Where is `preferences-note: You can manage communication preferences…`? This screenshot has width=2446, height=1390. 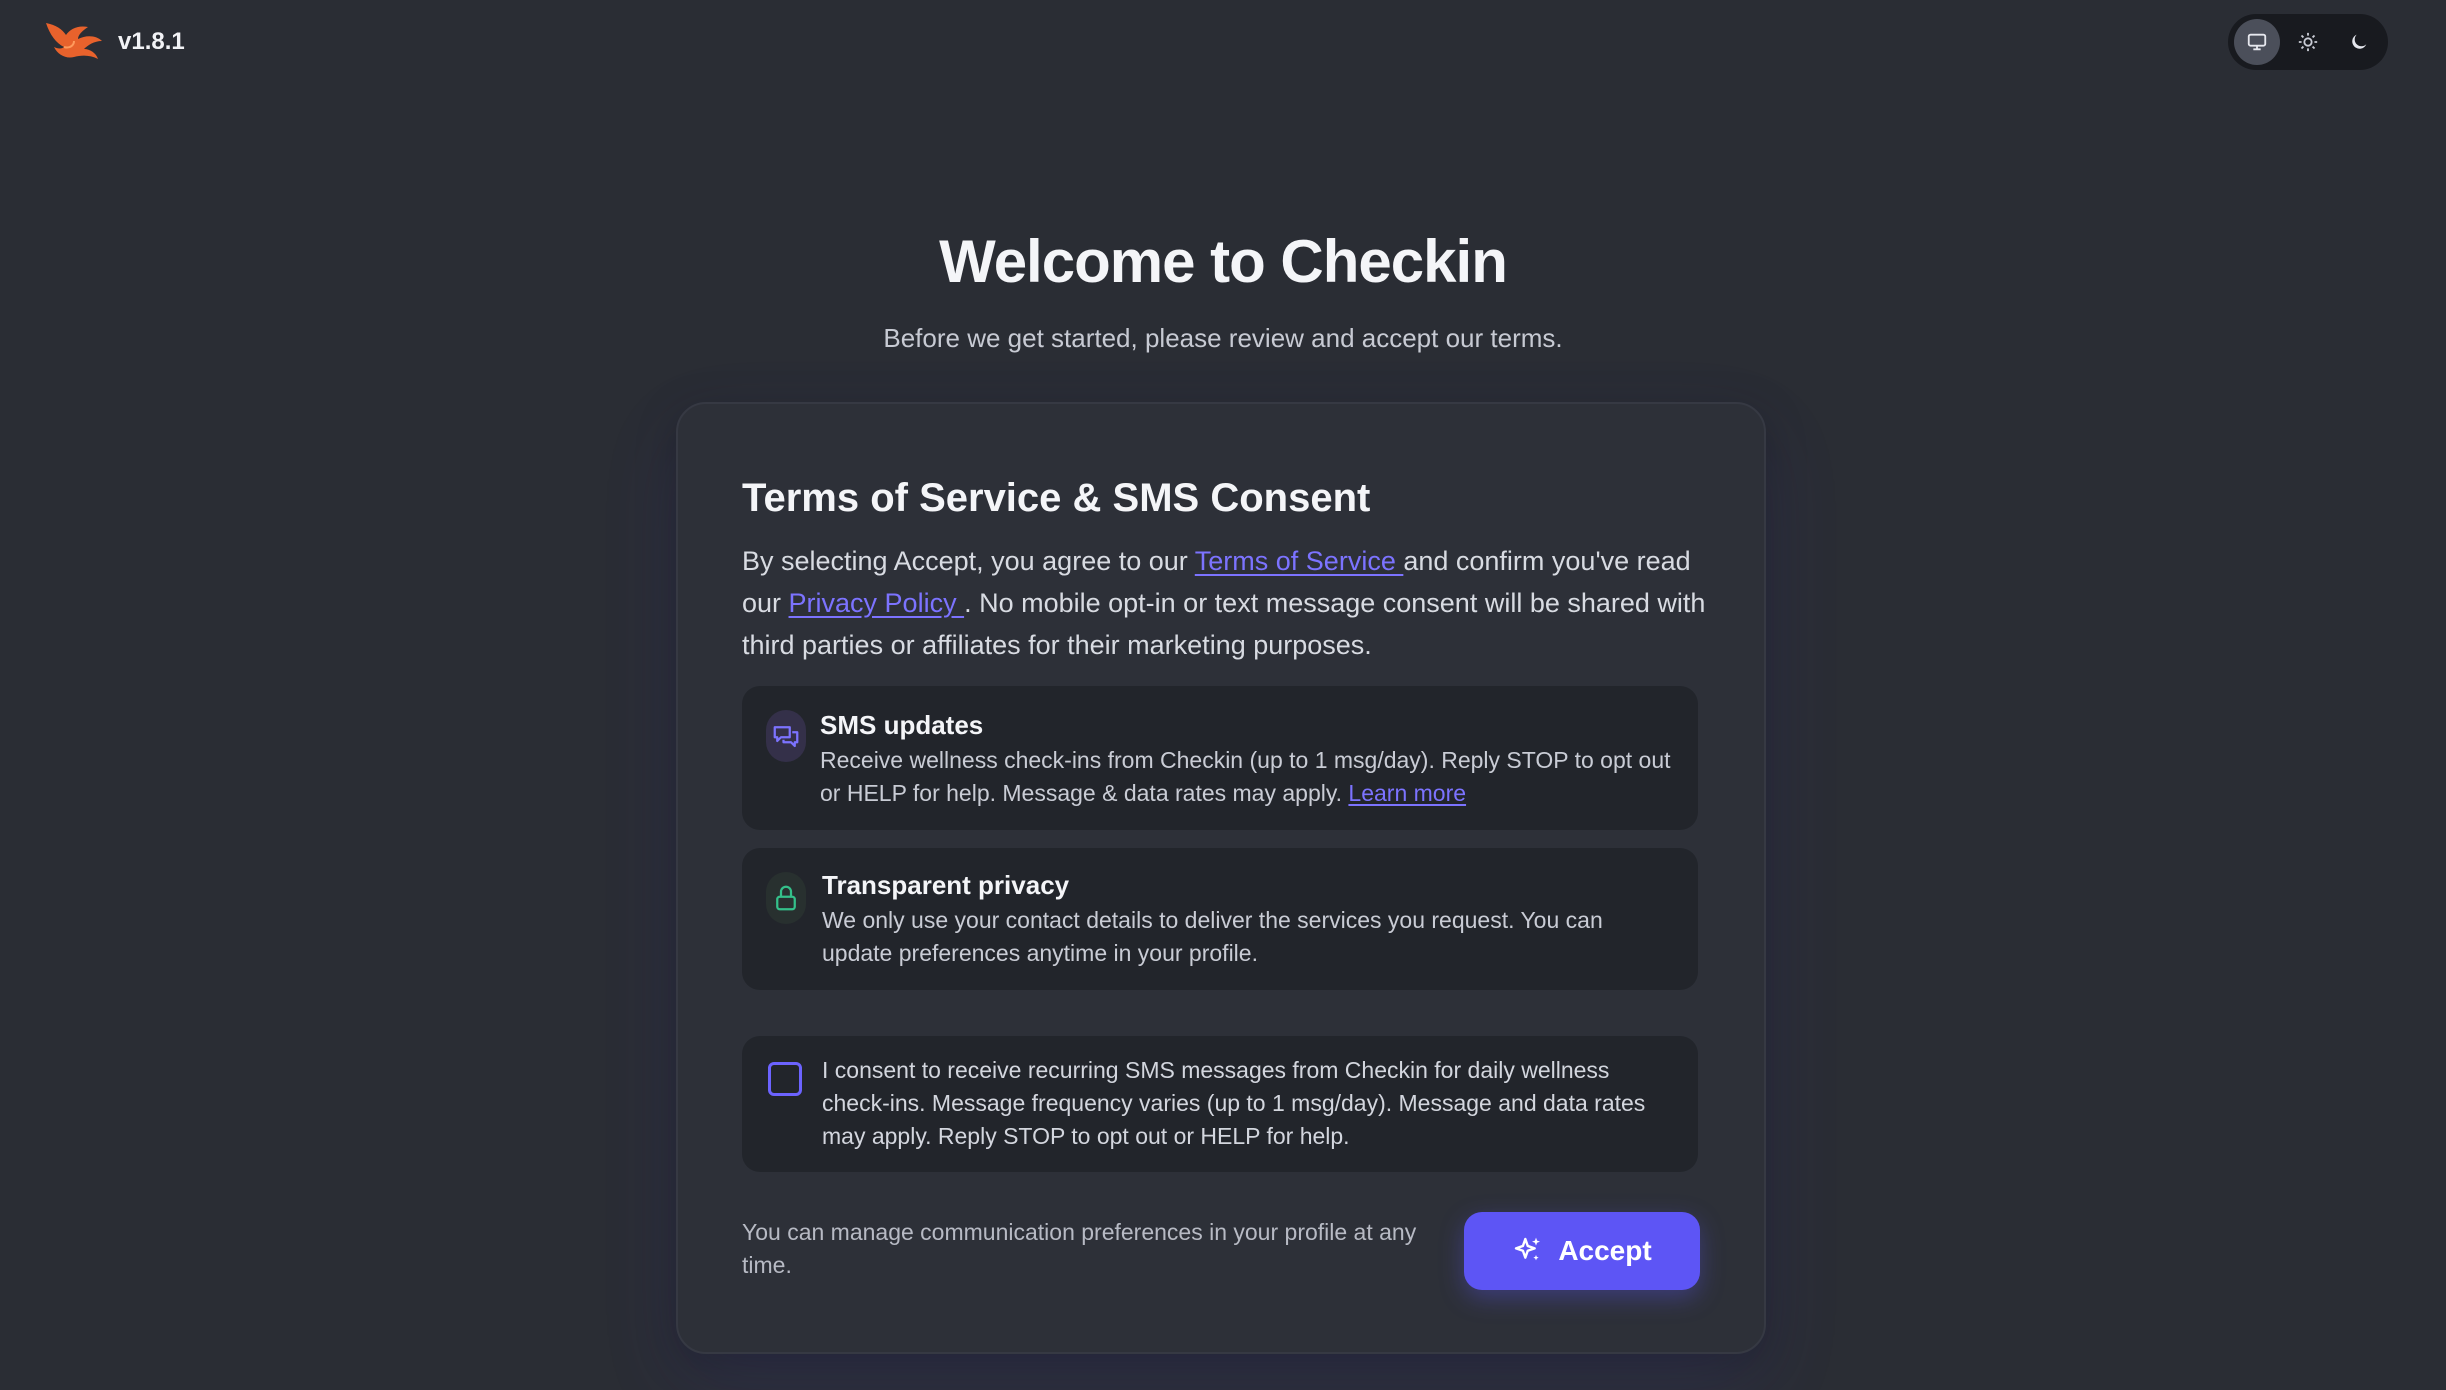 preferences-note: You can manage communication preferences… is located at coordinates (1079, 1248).